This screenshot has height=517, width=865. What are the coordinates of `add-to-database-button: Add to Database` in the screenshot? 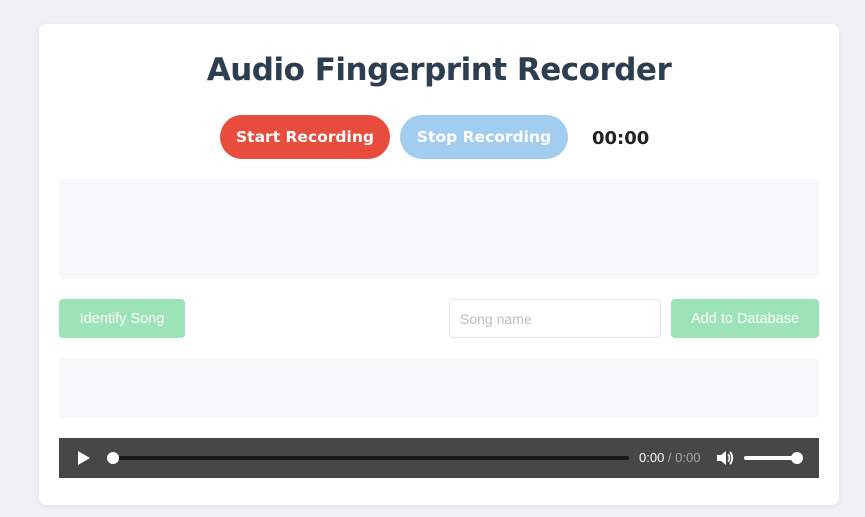 It's located at (745, 318).